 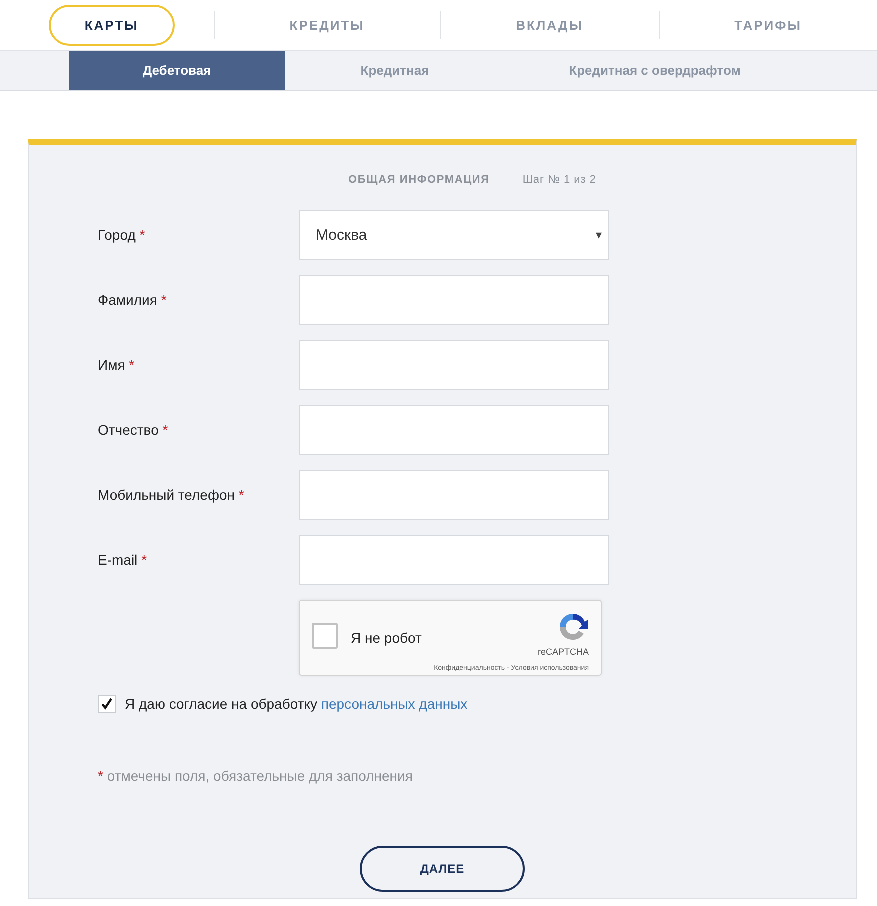 What do you see at coordinates (559, 180) in the screenshot?
I see `step-indicator: Шаг № 1 из 2` at bounding box center [559, 180].